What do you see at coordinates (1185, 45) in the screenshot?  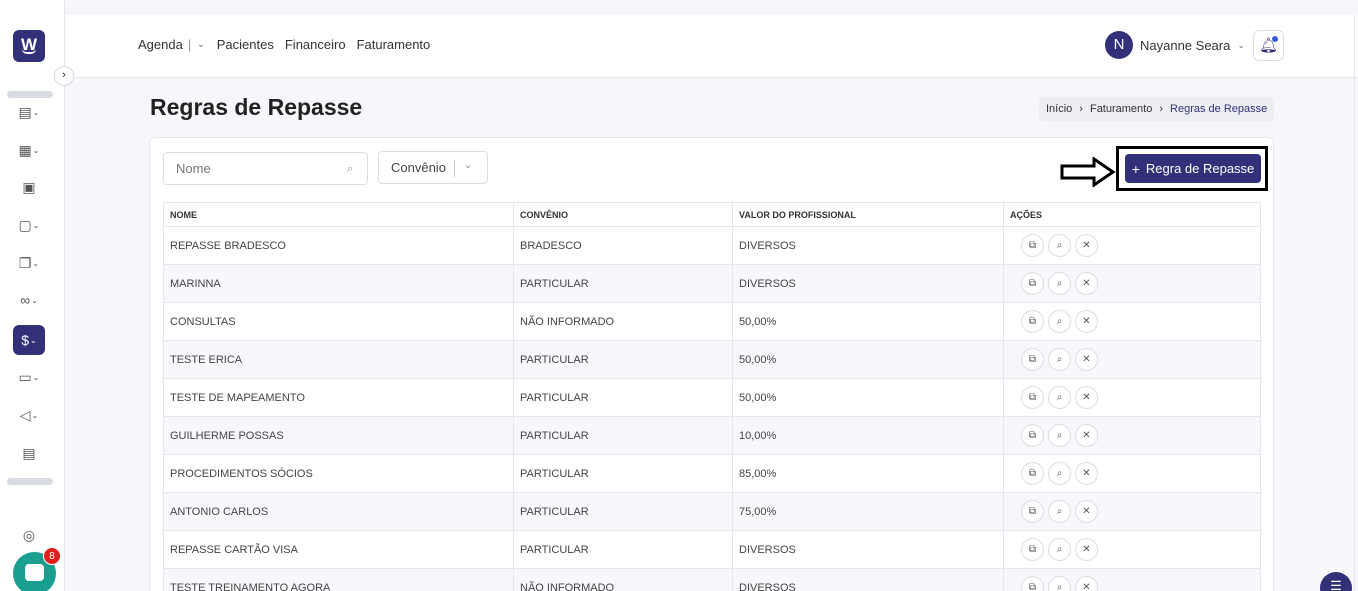 I see `user-name: Nayanne Seara` at bounding box center [1185, 45].